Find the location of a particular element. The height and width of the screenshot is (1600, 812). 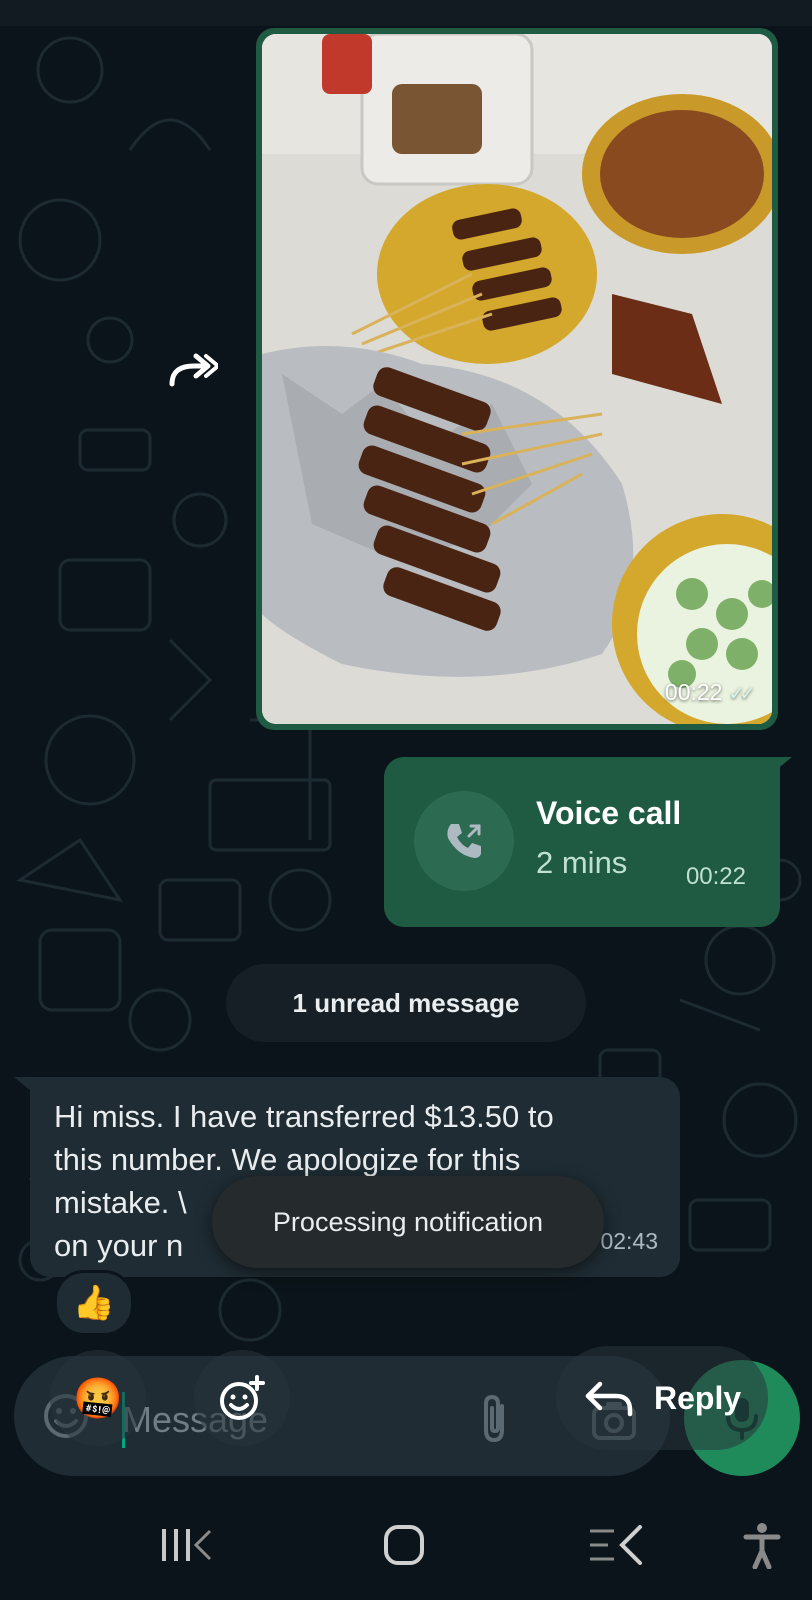

call-time: 00:22 is located at coordinates (715, 876).